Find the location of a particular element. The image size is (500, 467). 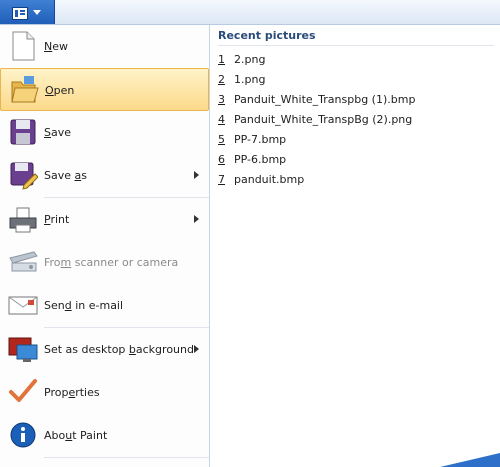

open-folder-icon is located at coordinates (25, 89).